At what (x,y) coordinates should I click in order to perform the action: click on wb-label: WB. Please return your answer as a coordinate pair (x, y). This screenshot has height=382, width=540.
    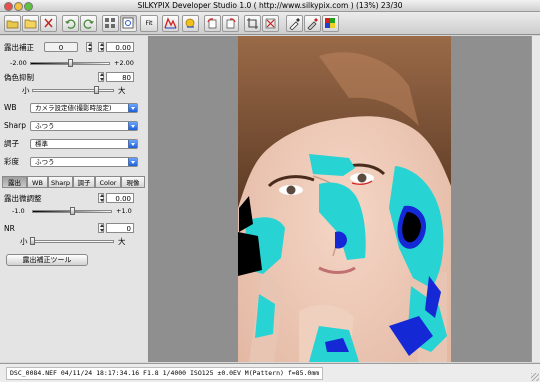
    Looking at the image, I should click on (10, 107).